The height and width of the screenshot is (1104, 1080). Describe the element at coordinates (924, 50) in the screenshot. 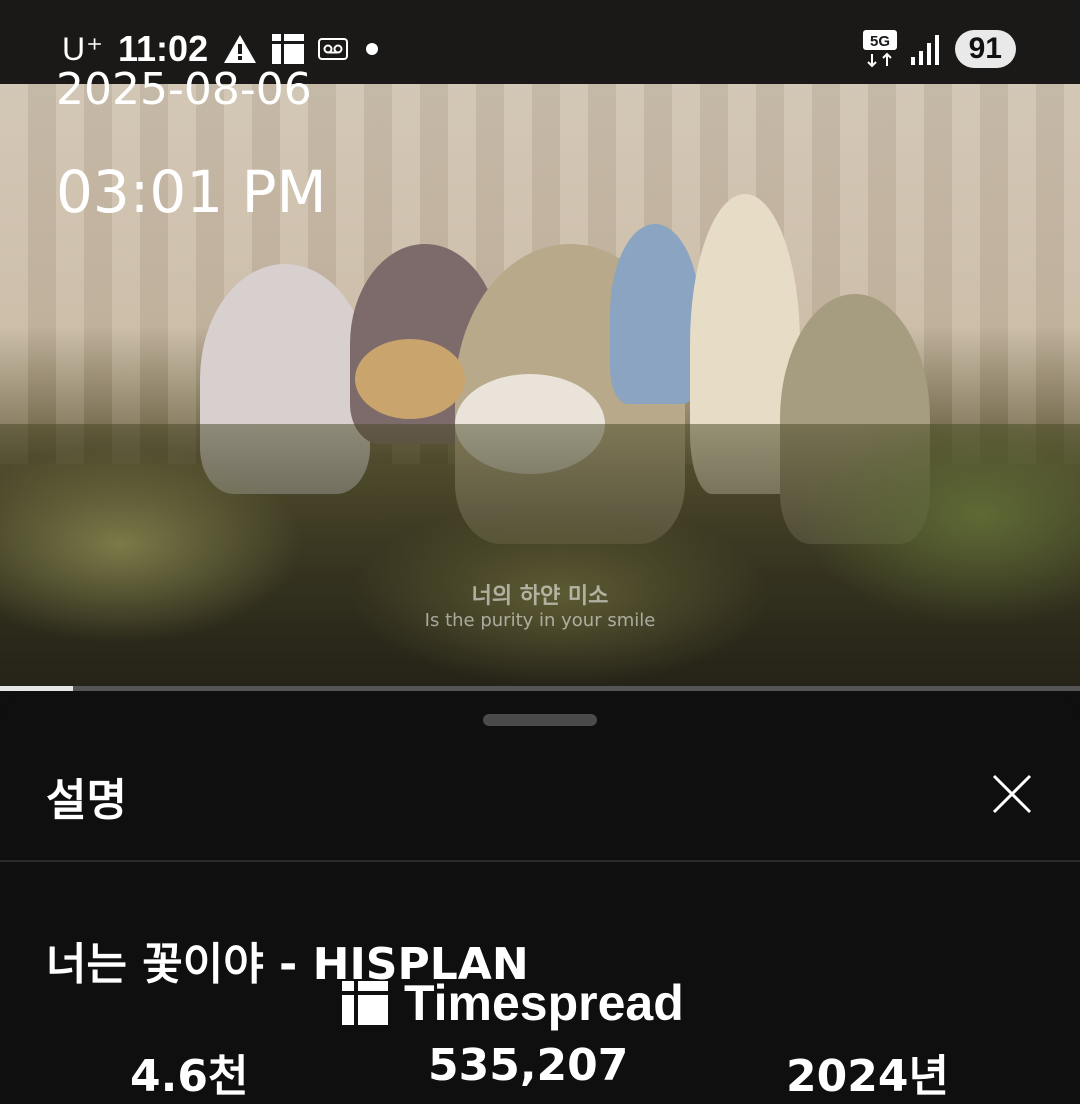

I see `signal-strength-icon` at that location.